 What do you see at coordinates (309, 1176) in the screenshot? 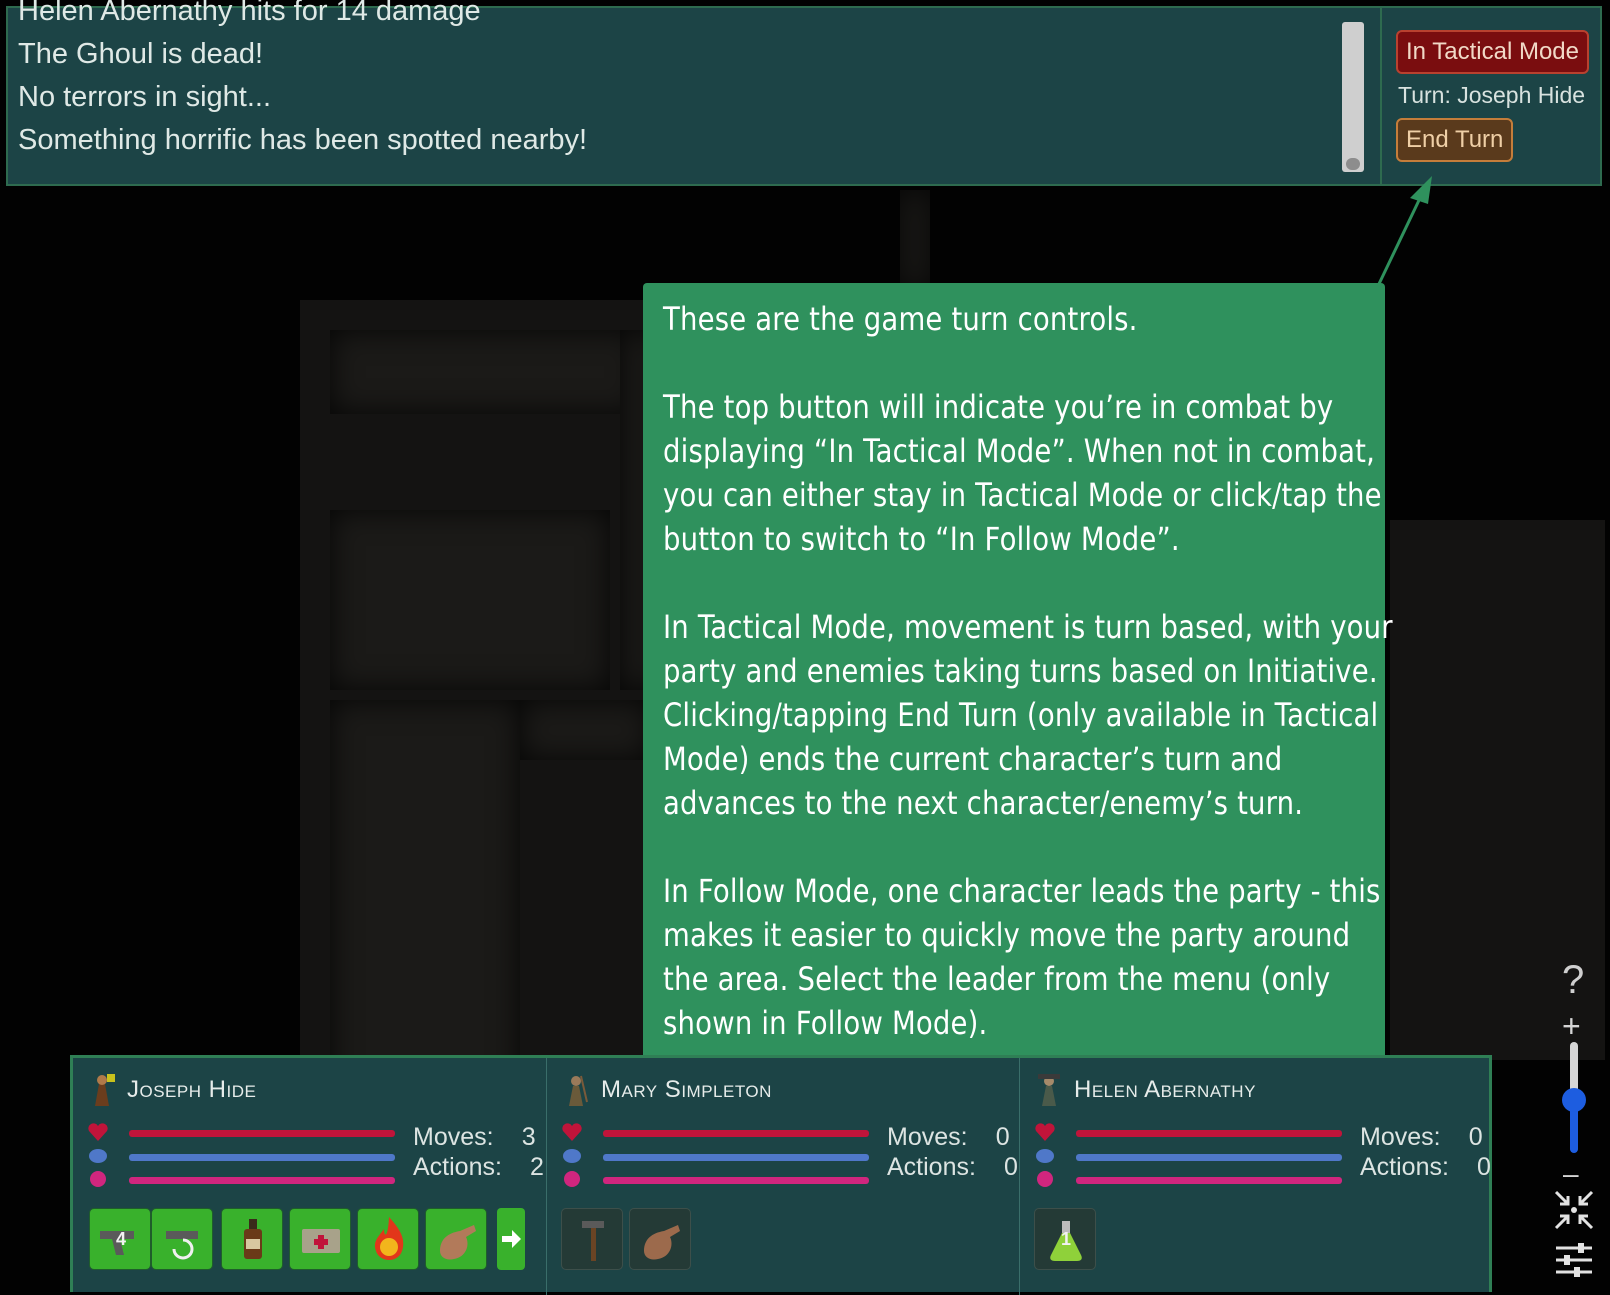
I see `character-card-joseph-hide: Joseph Hide Moves: 3 Actions: 2 4` at bounding box center [309, 1176].